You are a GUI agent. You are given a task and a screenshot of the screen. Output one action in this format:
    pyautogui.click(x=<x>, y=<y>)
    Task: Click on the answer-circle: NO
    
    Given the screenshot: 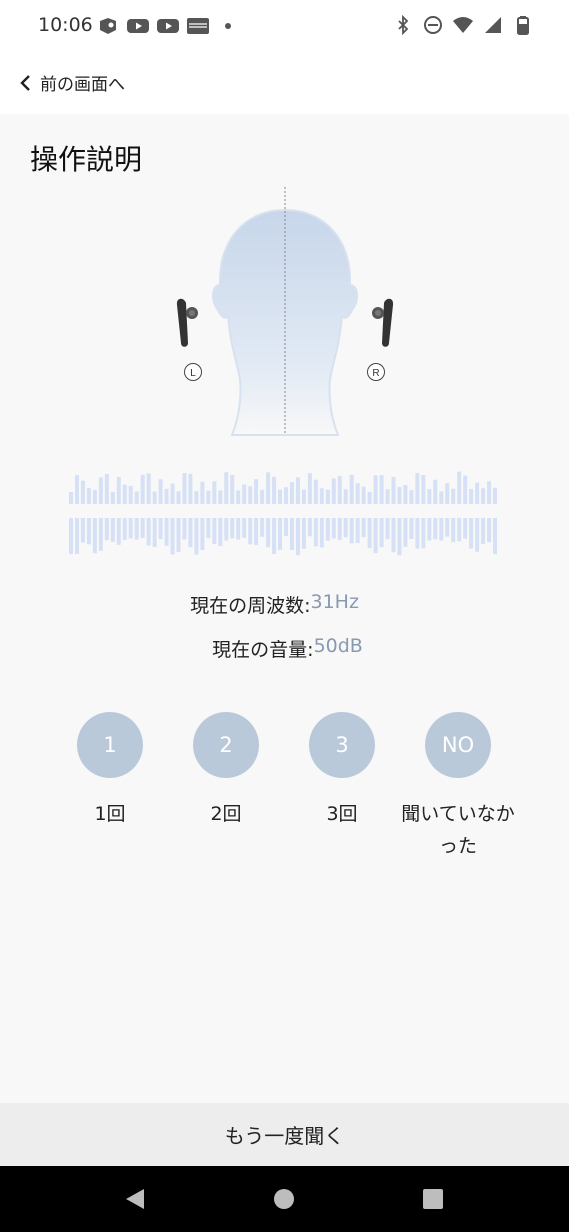 What is the action you would take?
    pyautogui.click(x=458, y=745)
    